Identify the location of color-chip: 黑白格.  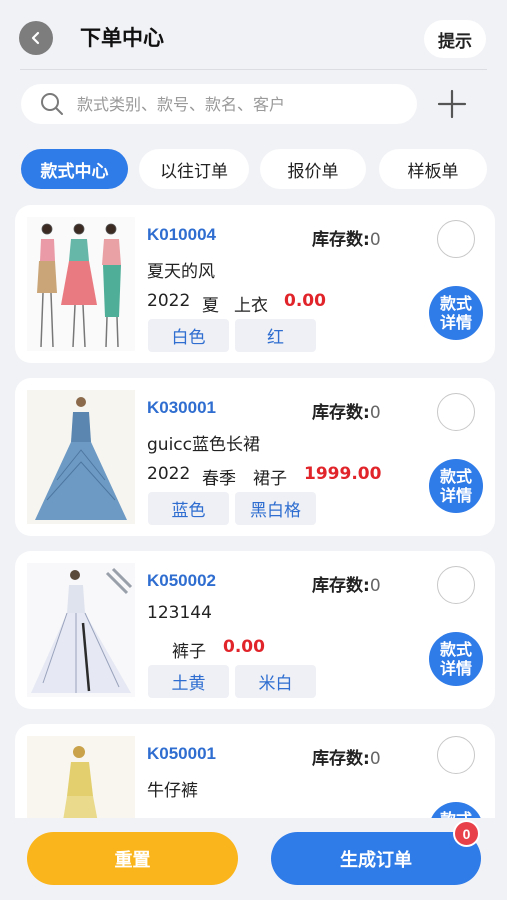
(275, 508).